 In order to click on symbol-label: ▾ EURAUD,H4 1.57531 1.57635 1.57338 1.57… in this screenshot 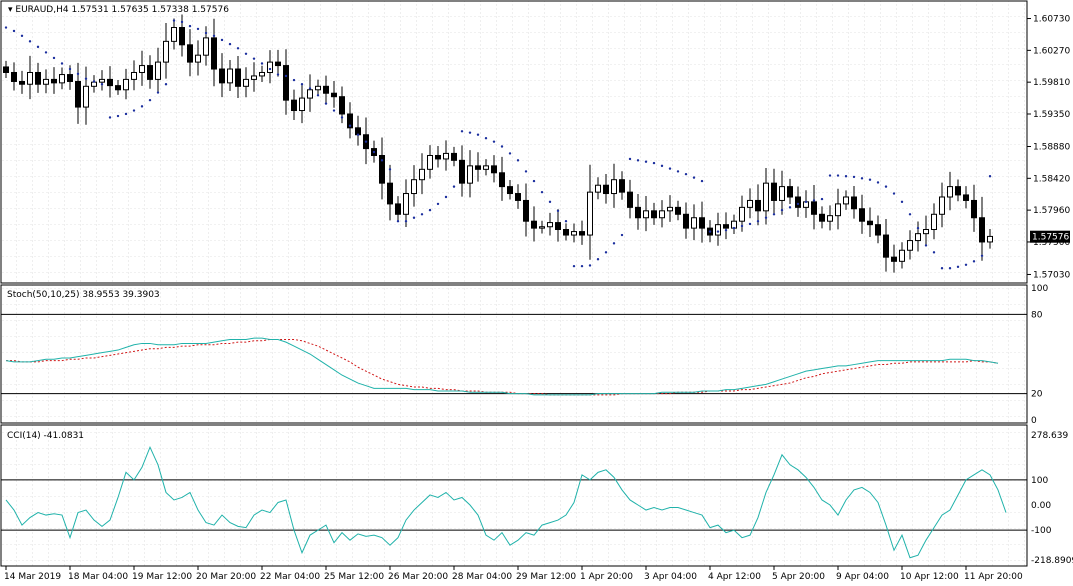, I will do `click(118, 10)`.